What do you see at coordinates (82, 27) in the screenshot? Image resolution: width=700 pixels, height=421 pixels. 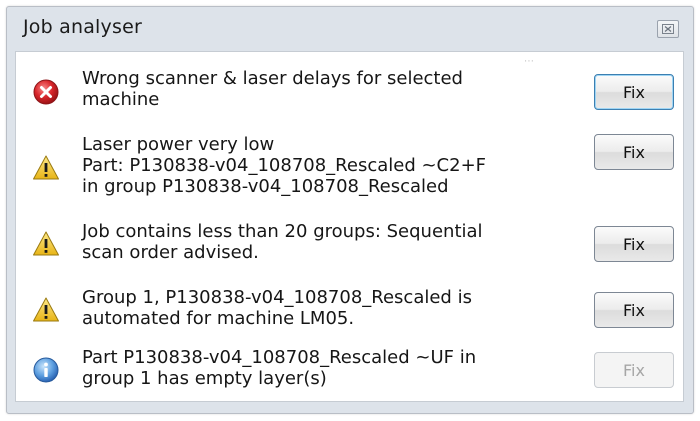 I see `window-title: Job analyser` at bounding box center [82, 27].